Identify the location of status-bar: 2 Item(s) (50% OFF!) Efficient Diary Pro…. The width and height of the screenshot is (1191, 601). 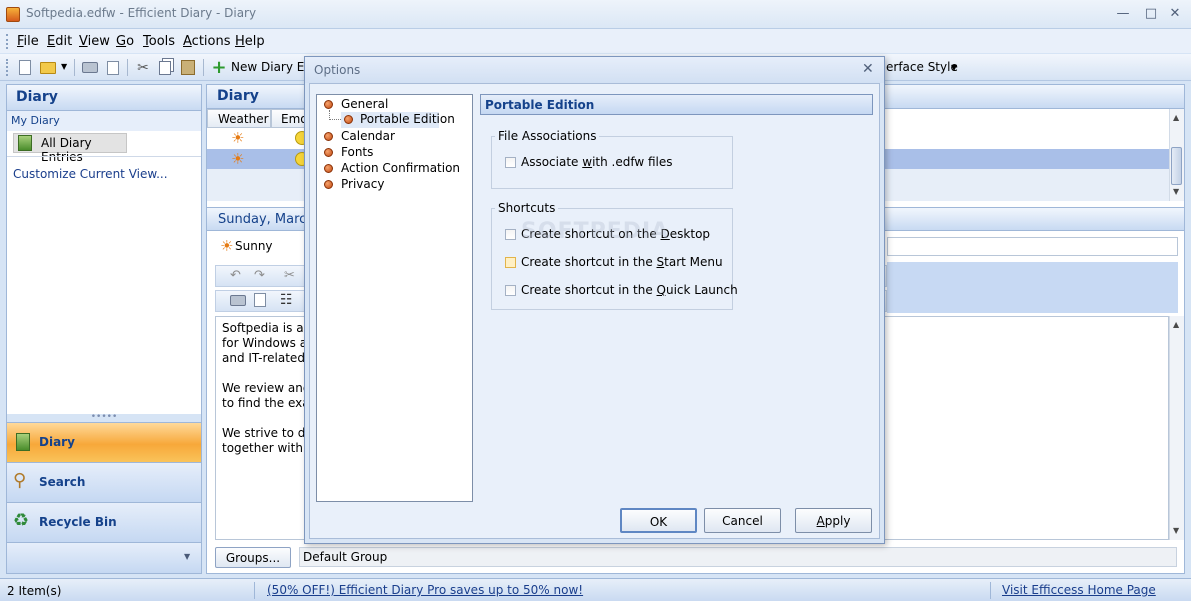
(595, 589).